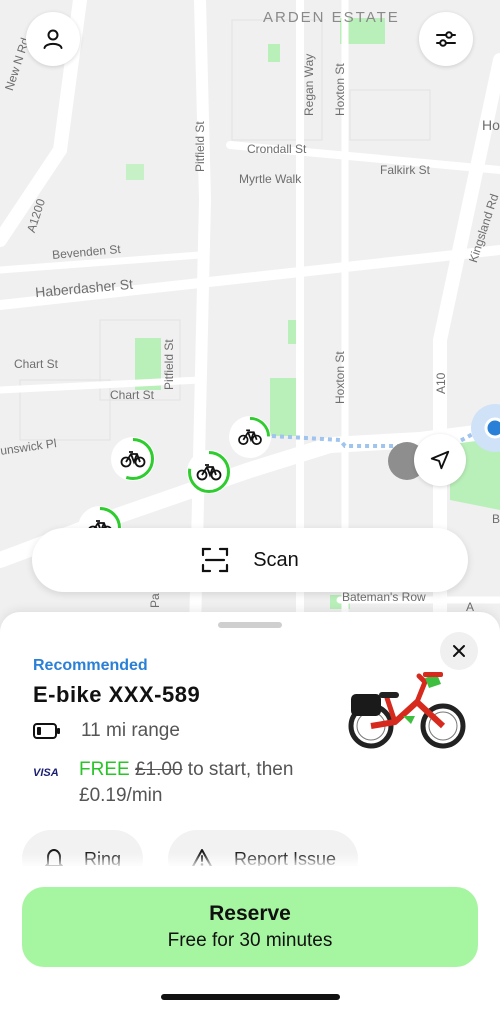 The height and width of the screenshot is (1012, 500). I want to click on scan-frame-icon, so click(215, 560).